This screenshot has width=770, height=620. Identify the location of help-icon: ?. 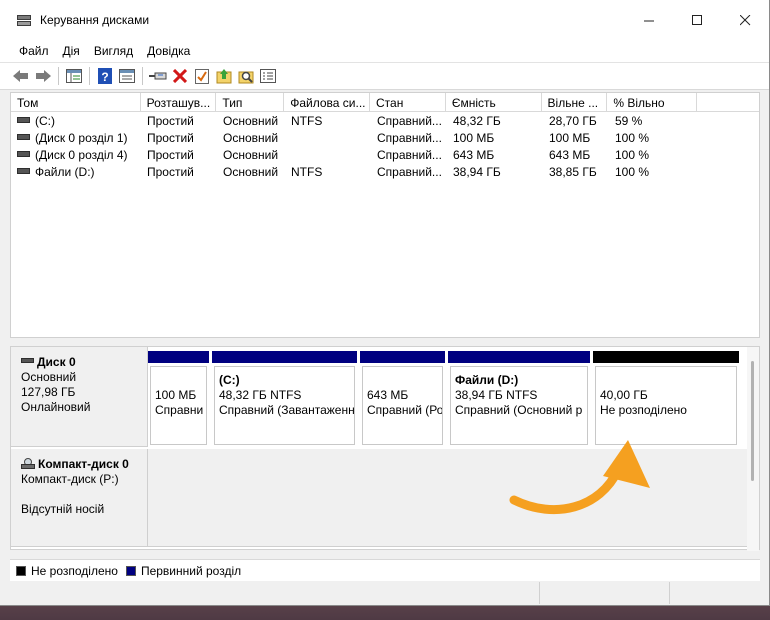
(105, 76).